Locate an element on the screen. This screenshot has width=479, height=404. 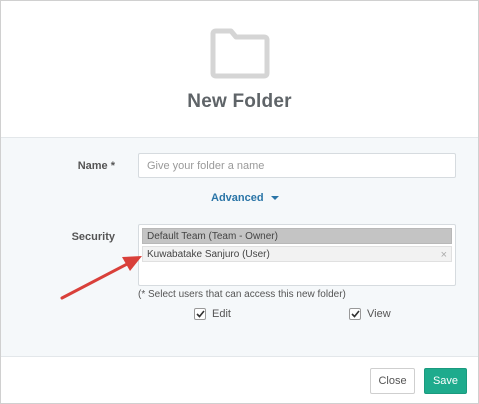
security-tag-label: Default Team (Team - Owner) is located at coordinates (212, 236).